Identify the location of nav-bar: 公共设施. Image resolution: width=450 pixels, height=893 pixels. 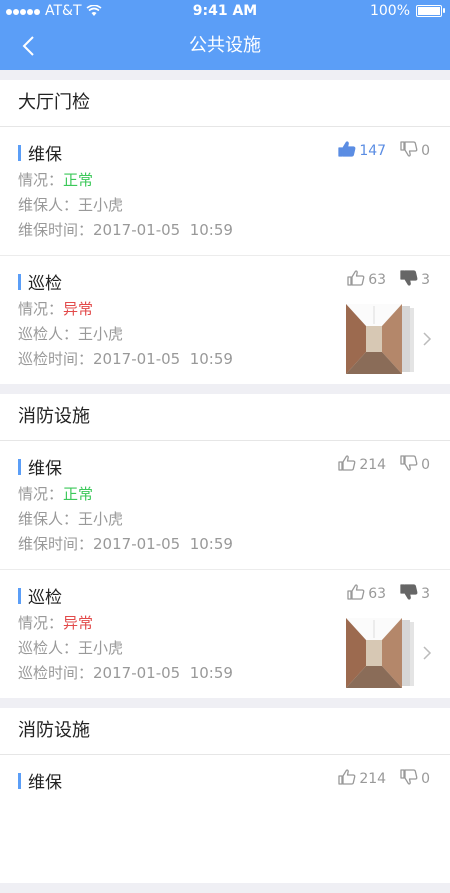
(225, 46).